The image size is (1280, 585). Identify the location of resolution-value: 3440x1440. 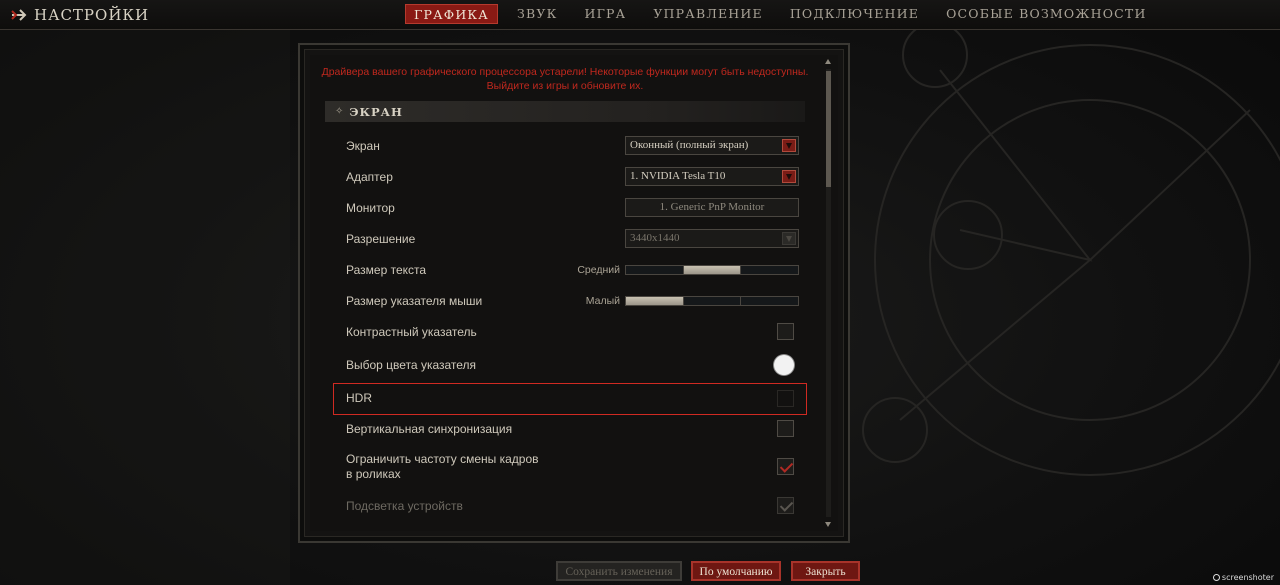
(655, 238).